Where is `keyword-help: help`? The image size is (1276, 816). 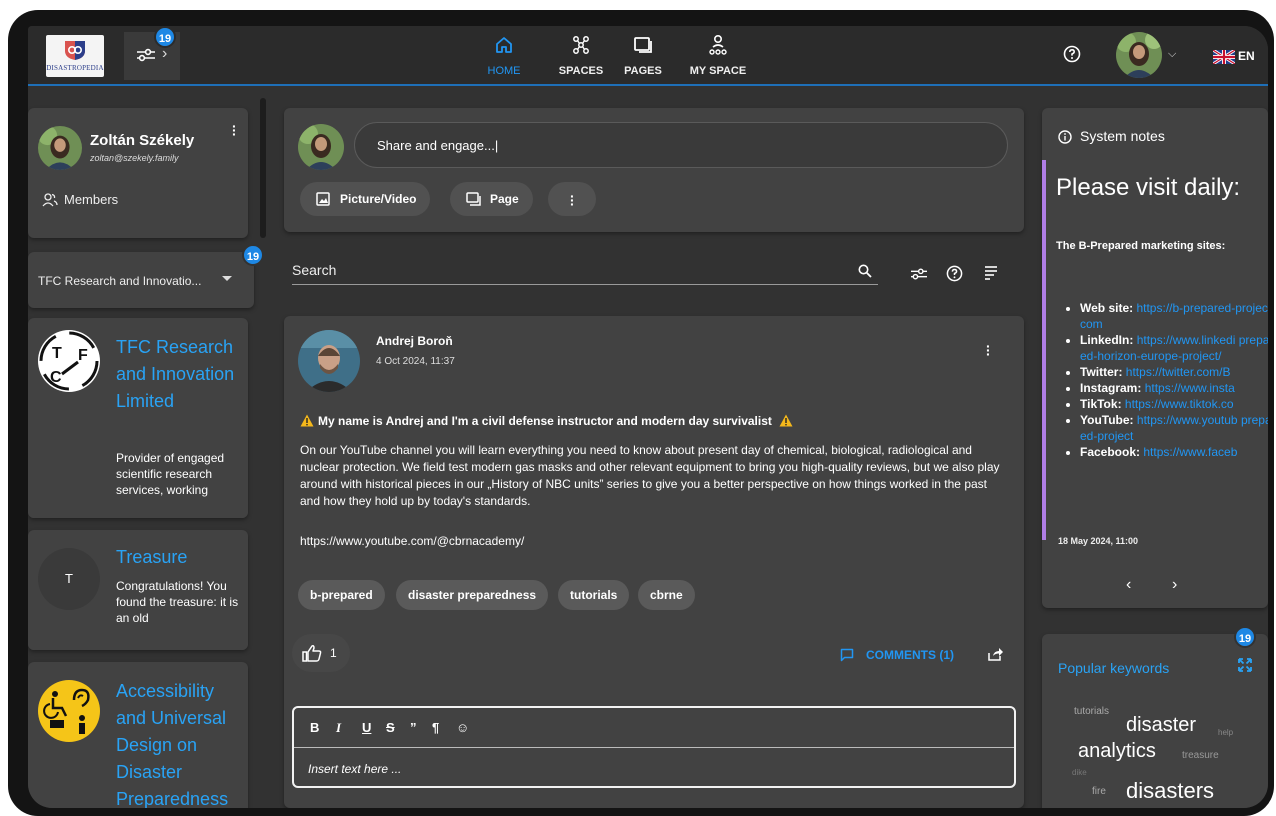
keyword-help: help is located at coordinates (1225, 732).